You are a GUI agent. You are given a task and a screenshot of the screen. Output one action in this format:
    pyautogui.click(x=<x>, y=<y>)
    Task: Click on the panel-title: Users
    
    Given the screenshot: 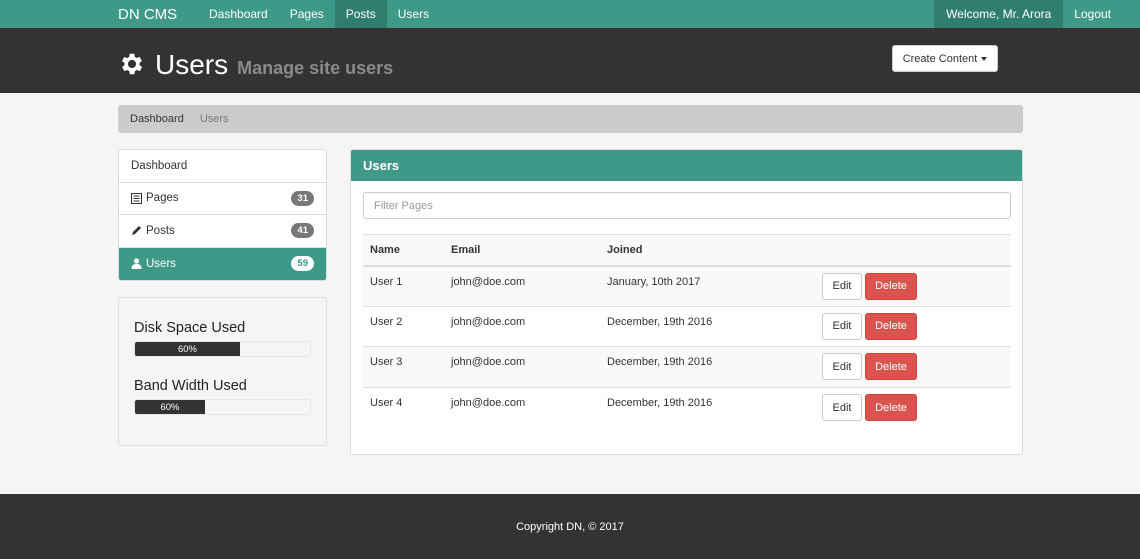 What is the action you would take?
    pyautogui.click(x=686, y=165)
    